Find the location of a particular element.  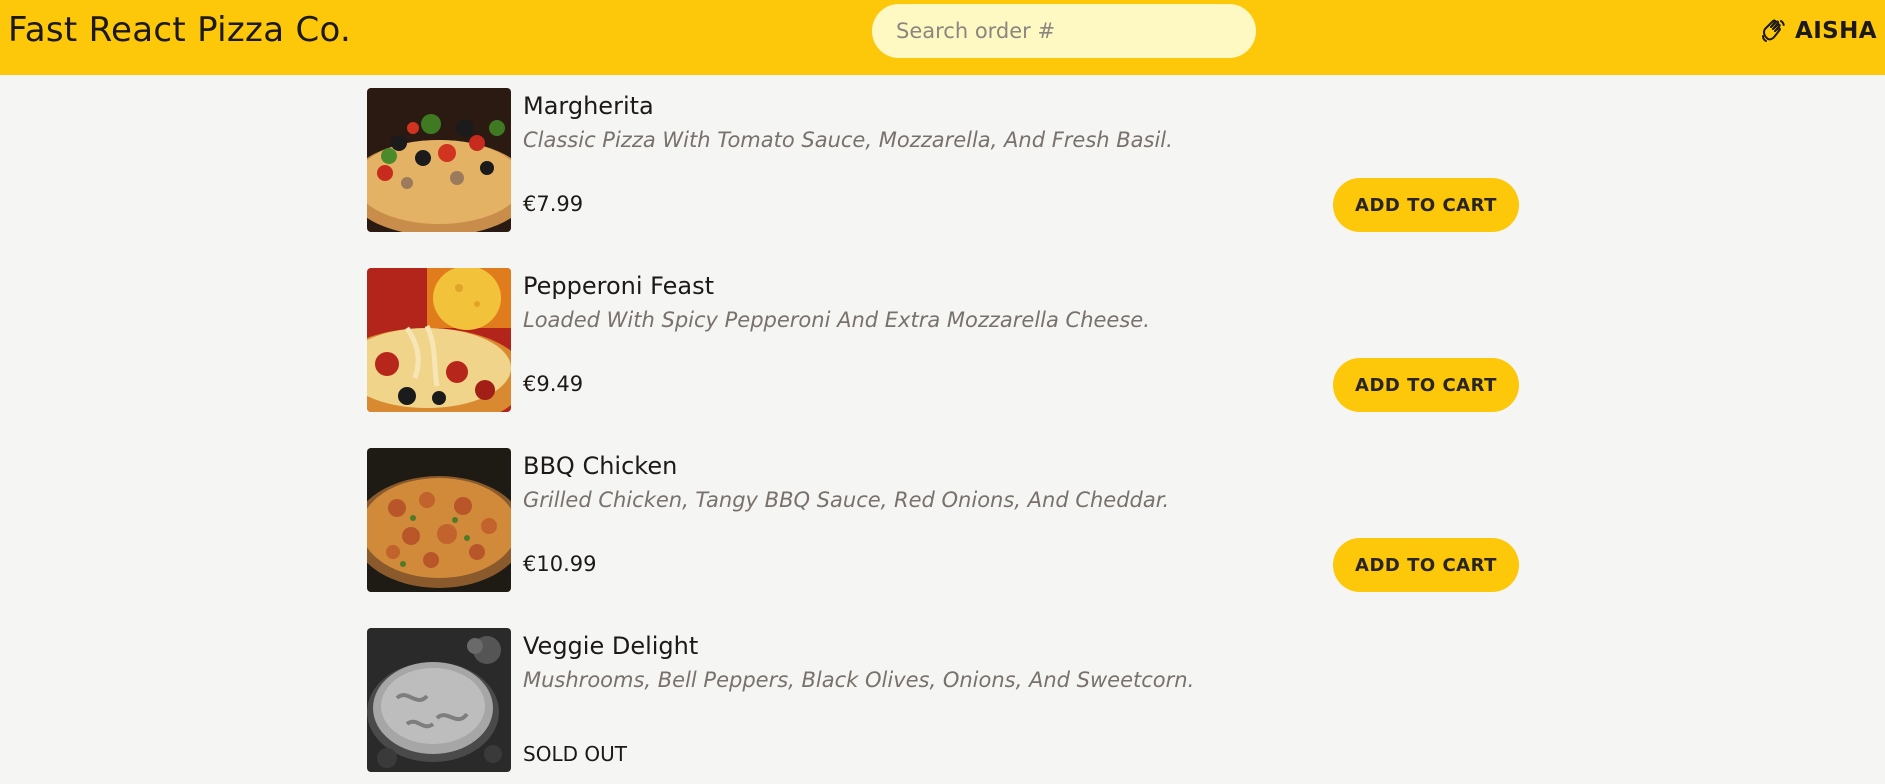

app-header: Fast React Pizza Co. AISHA is located at coordinates (942, 37).